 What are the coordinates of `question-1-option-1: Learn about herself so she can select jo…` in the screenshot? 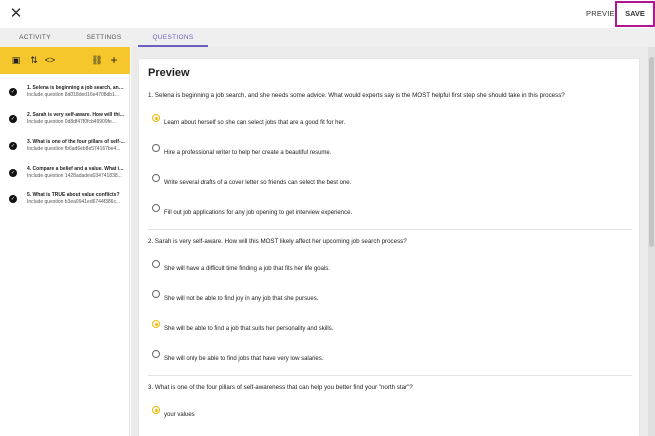 It's located at (387, 121).